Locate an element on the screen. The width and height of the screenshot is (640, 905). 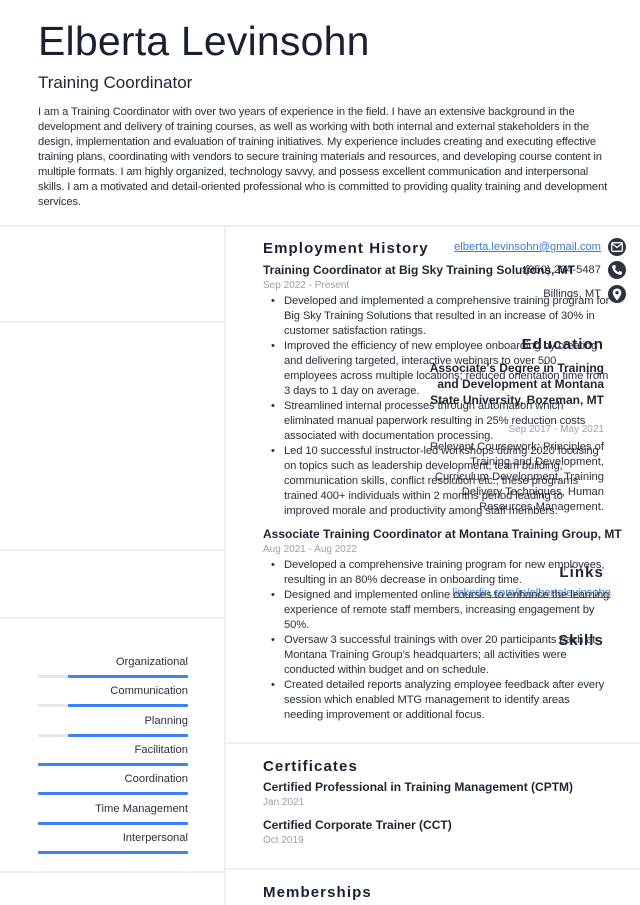
candidate-title: Training Coordinator is located at coordinates (115, 82).